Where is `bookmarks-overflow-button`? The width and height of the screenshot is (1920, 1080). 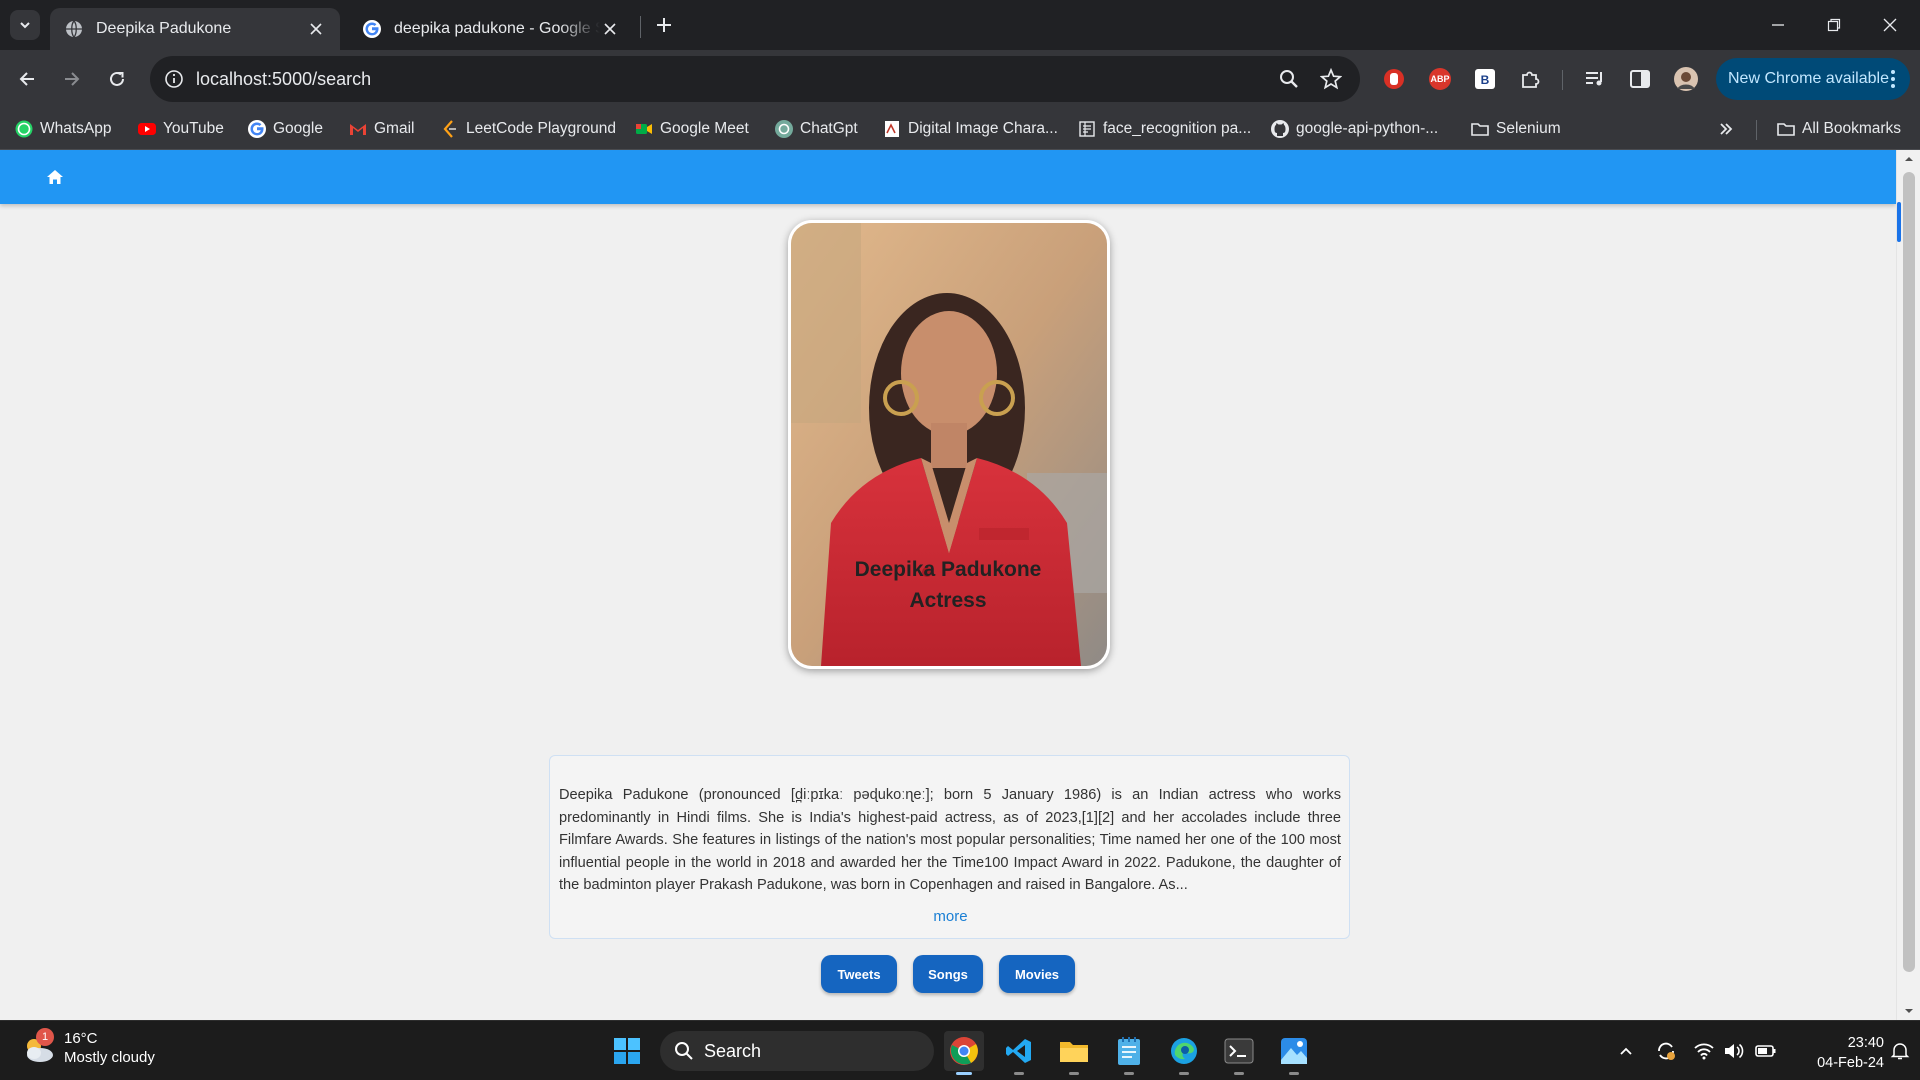 bookmarks-overflow-button is located at coordinates (1726, 129).